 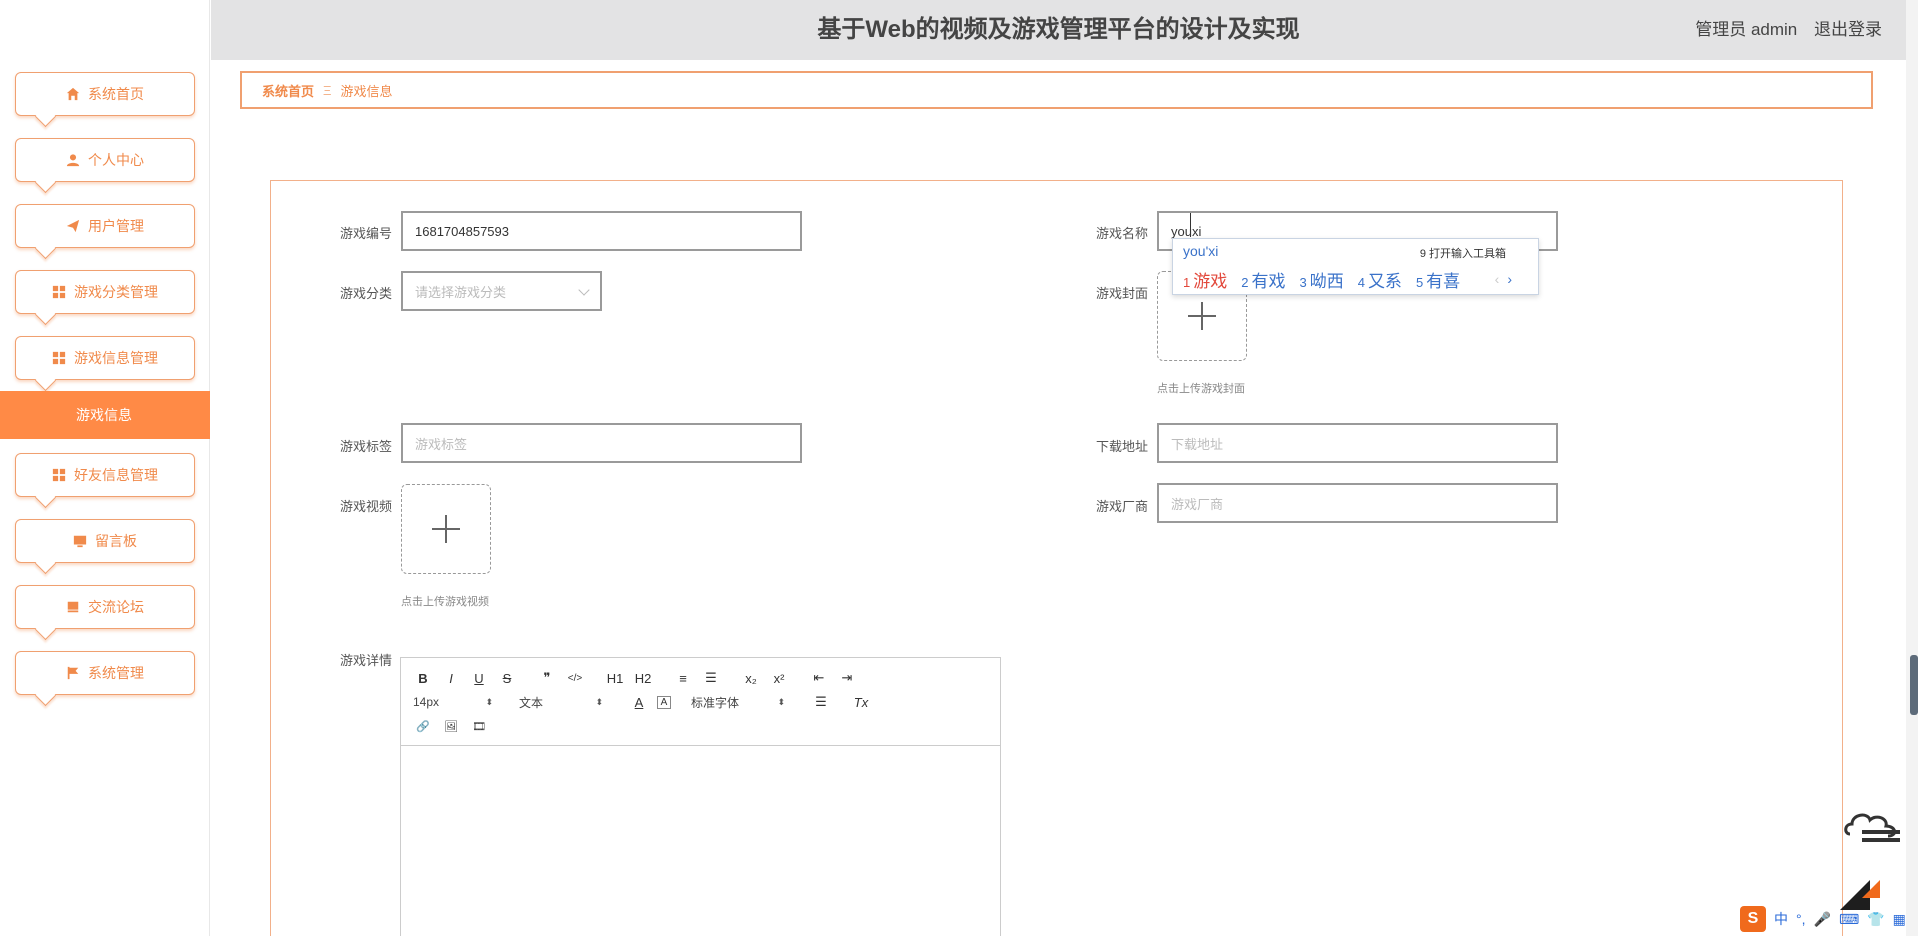 I want to click on rich-text-editor: B I U S ❞ </> H1 H2 ≡ ☰ x₂ x² ⇤ ⇥ 14px ⬍, so click(x=700, y=796).